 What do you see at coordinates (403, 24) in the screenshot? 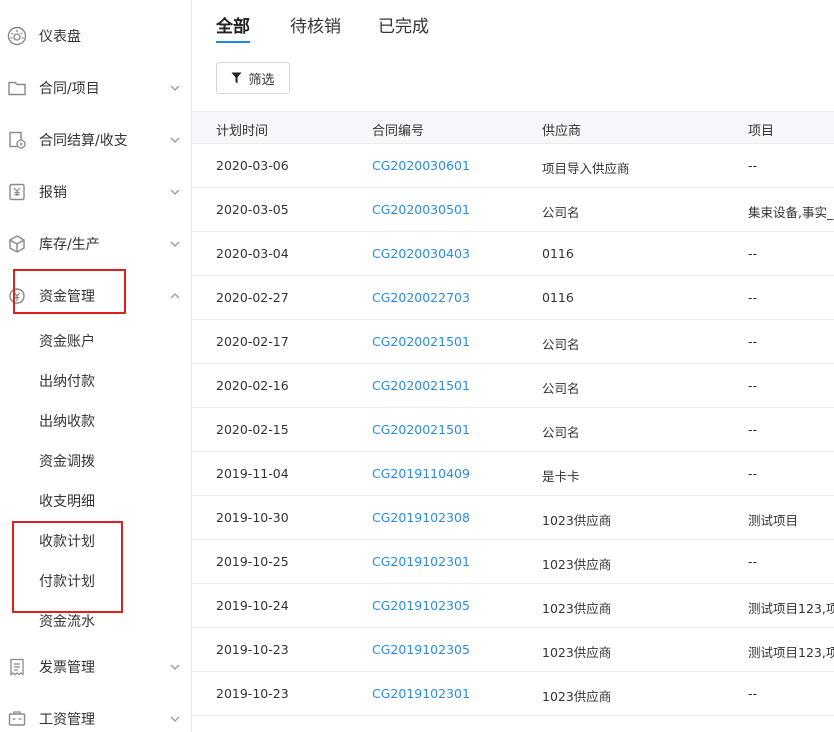
I see `tab-completed: 已完成` at bounding box center [403, 24].